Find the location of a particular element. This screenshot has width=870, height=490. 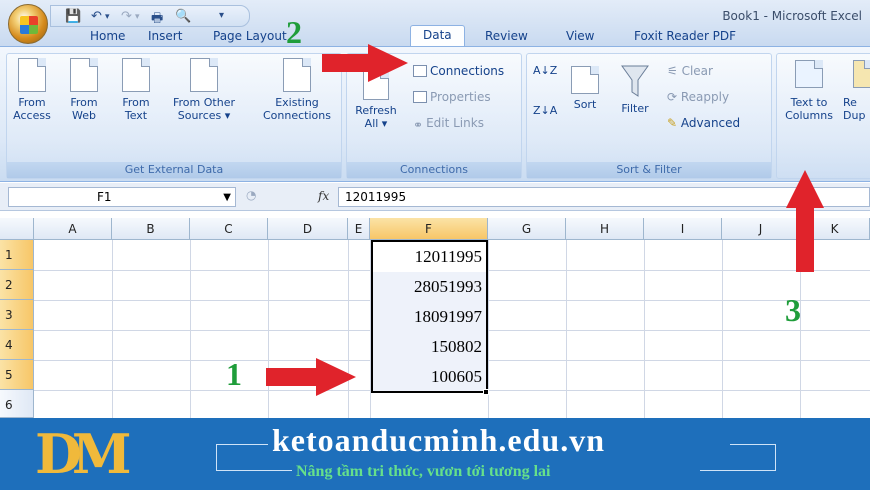

filter-button: Filter is located at coordinates (635, 86).